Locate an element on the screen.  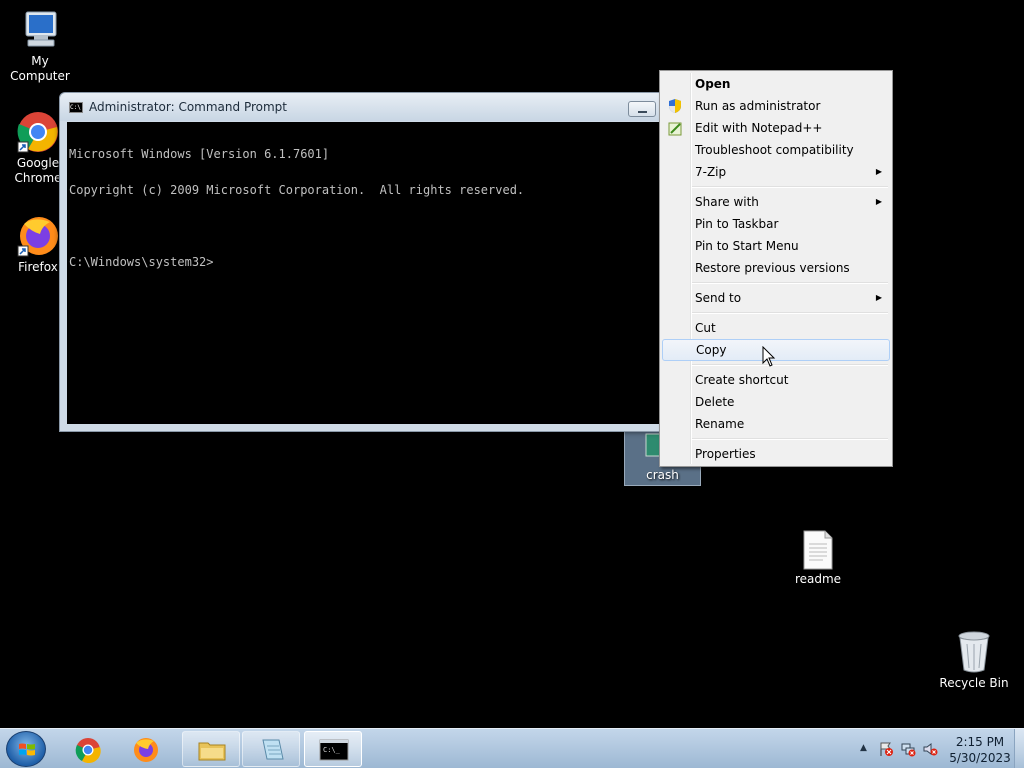
taskbar-explorer-button is located at coordinates (211, 749).